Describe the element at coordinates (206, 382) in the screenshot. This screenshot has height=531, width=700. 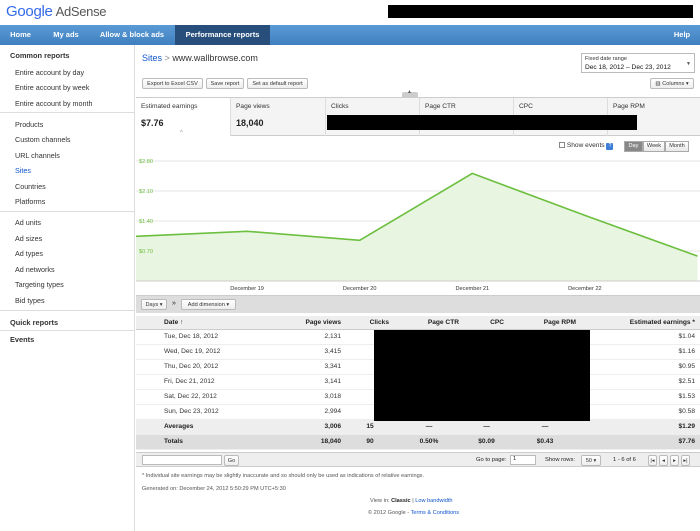
I see `cell-date: Fri, Dec 21, 2012` at that location.